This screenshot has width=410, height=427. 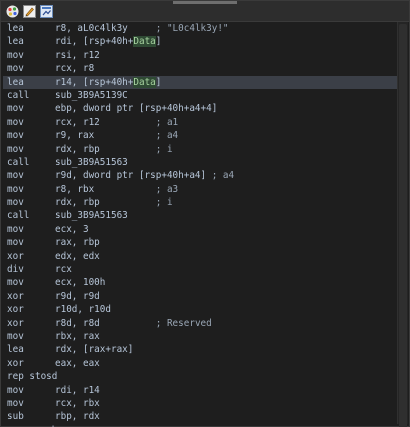 What do you see at coordinates (77, 323) in the screenshot?
I see `operands: r8d, r8d` at bounding box center [77, 323].